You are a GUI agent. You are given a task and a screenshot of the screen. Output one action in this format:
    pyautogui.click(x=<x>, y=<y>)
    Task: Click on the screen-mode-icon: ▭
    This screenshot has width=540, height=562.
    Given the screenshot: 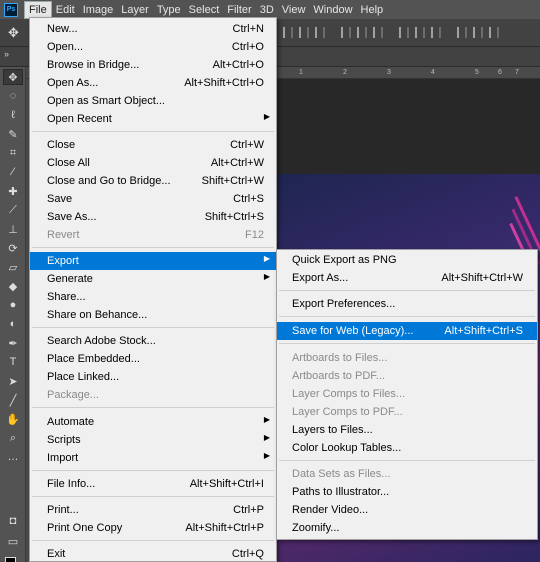 What is the action you would take?
    pyautogui.click(x=13, y=541)
    